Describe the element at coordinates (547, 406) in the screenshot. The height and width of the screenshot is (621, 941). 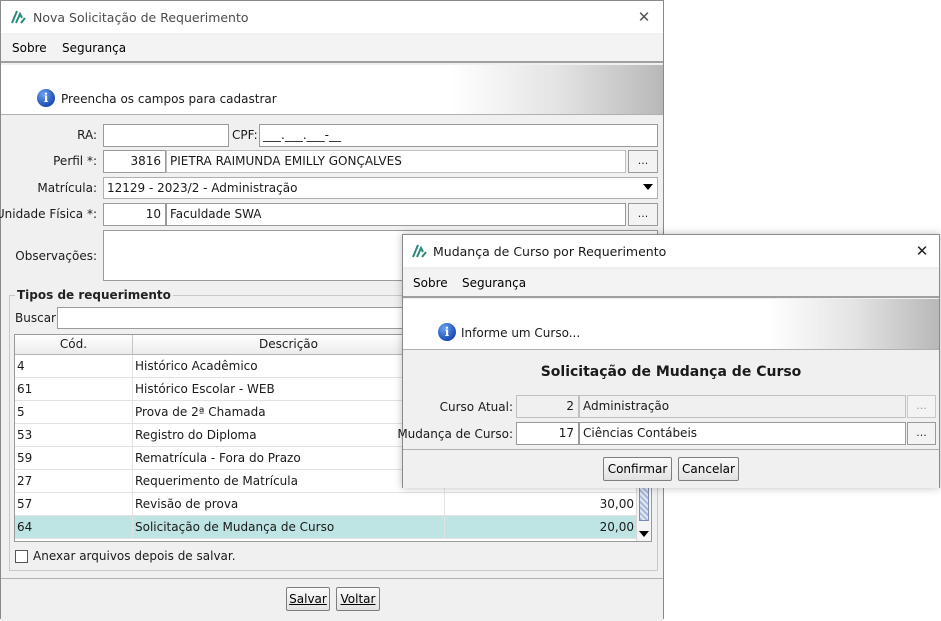
I see `curso-atual-code: 2` at that location.